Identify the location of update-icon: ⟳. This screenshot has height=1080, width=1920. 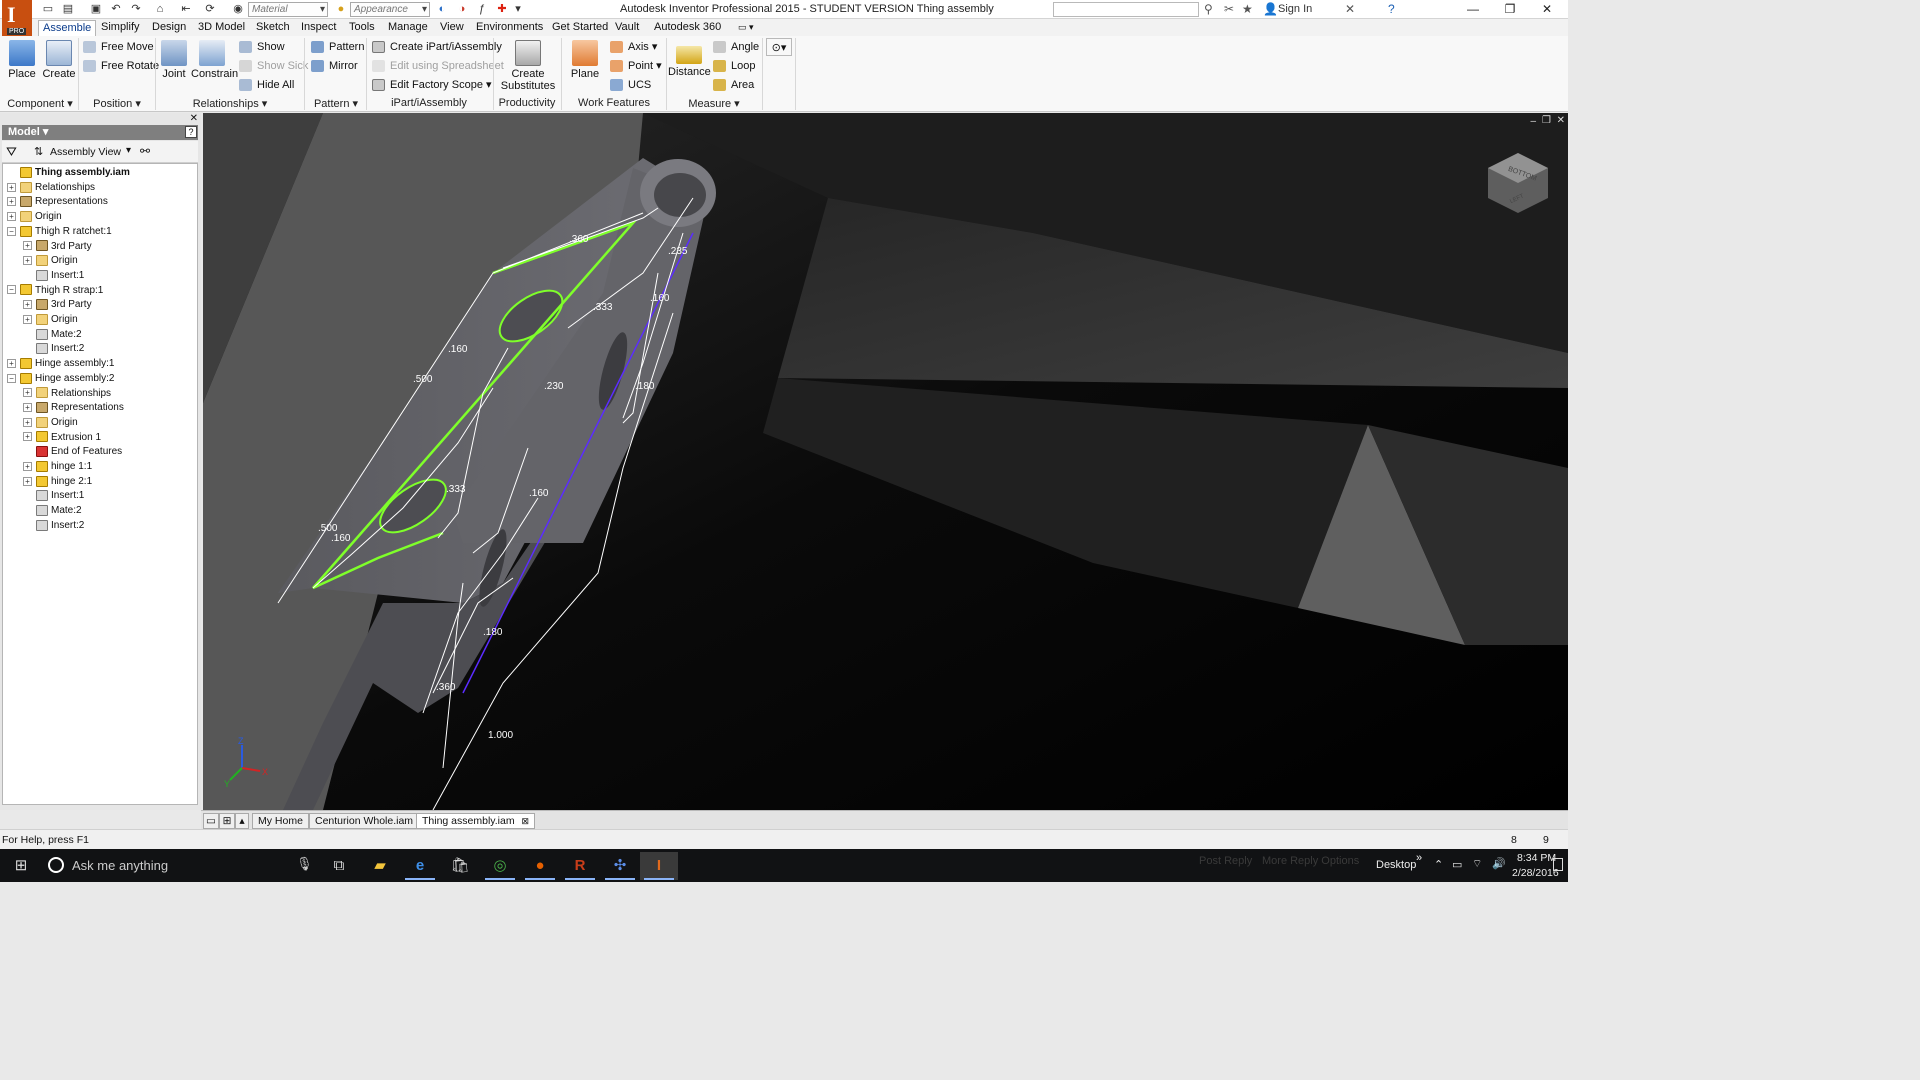
(210, 9).